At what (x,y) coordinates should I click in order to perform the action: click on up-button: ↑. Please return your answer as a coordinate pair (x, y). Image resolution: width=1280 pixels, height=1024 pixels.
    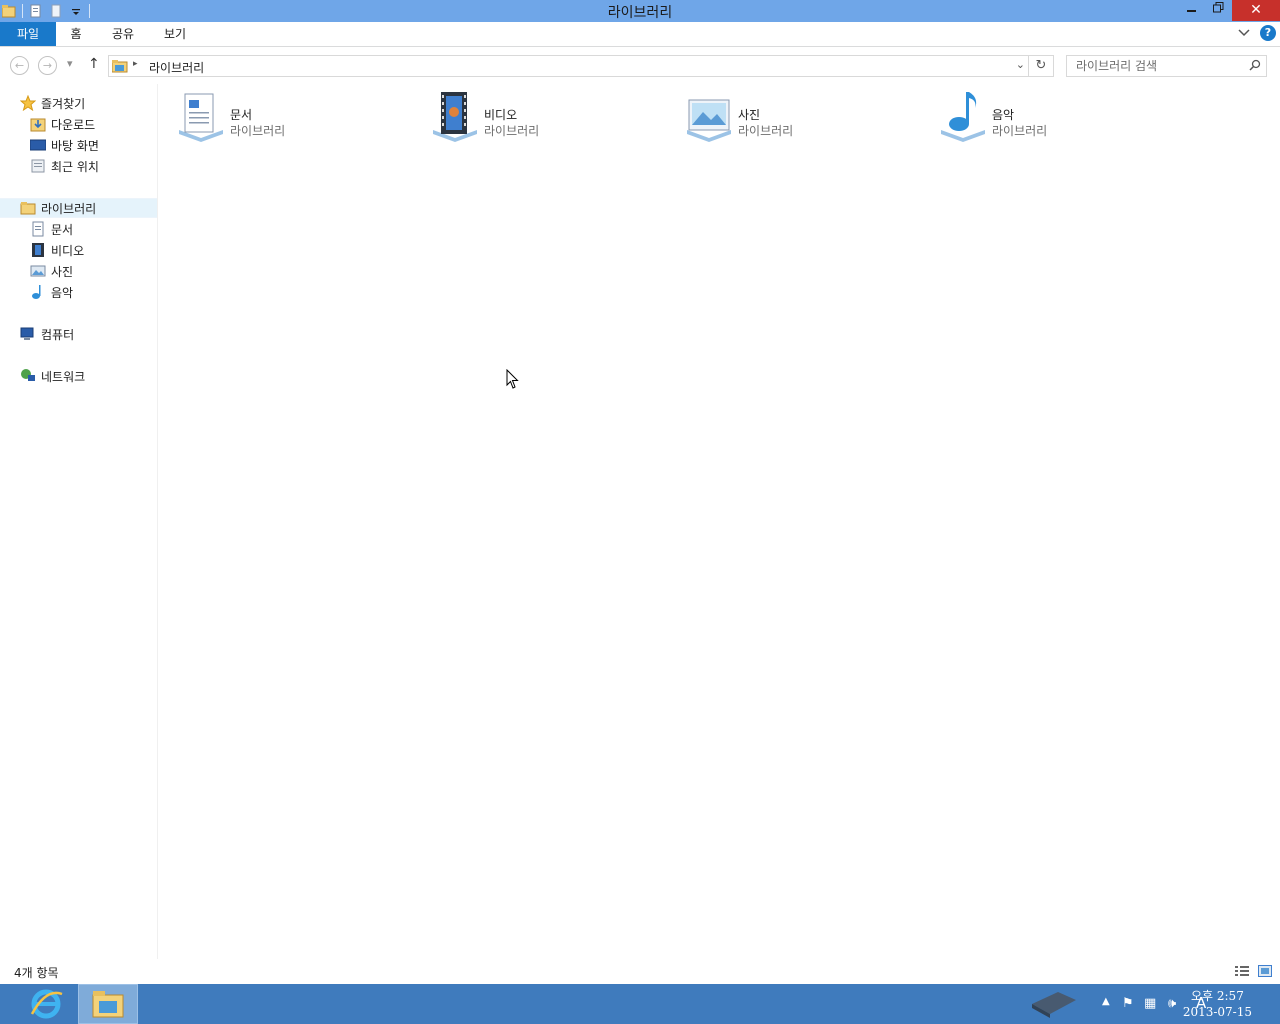
    Looking at the image, I should click on (94, 64).